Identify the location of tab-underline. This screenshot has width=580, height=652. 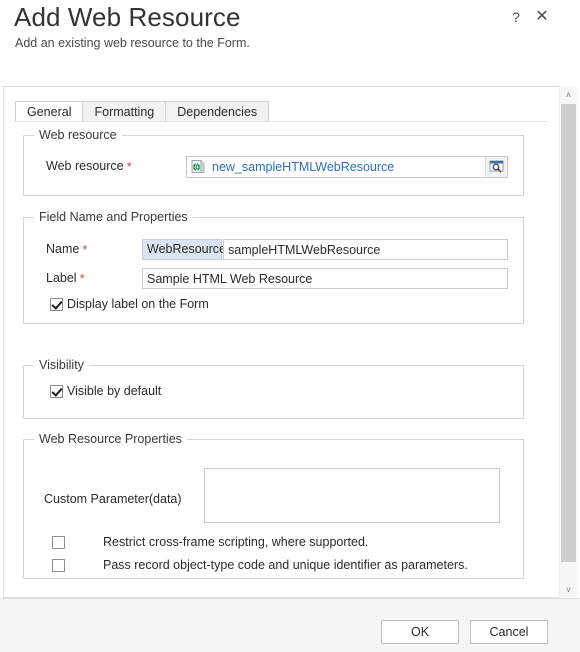
(282, 121).